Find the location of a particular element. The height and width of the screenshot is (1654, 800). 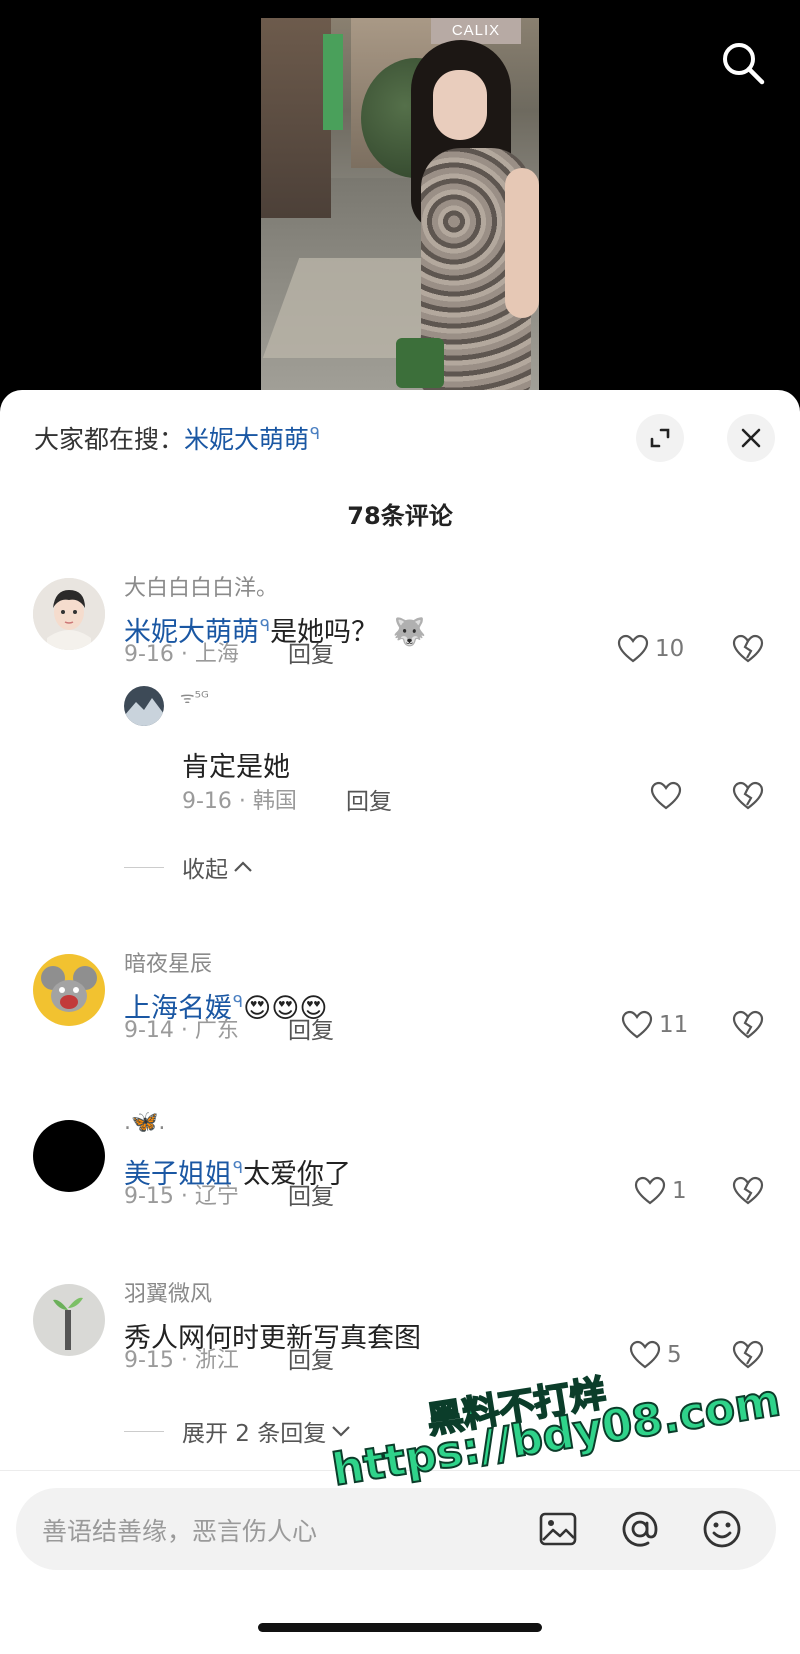

video-handbag is located at coordinates (420, 363).